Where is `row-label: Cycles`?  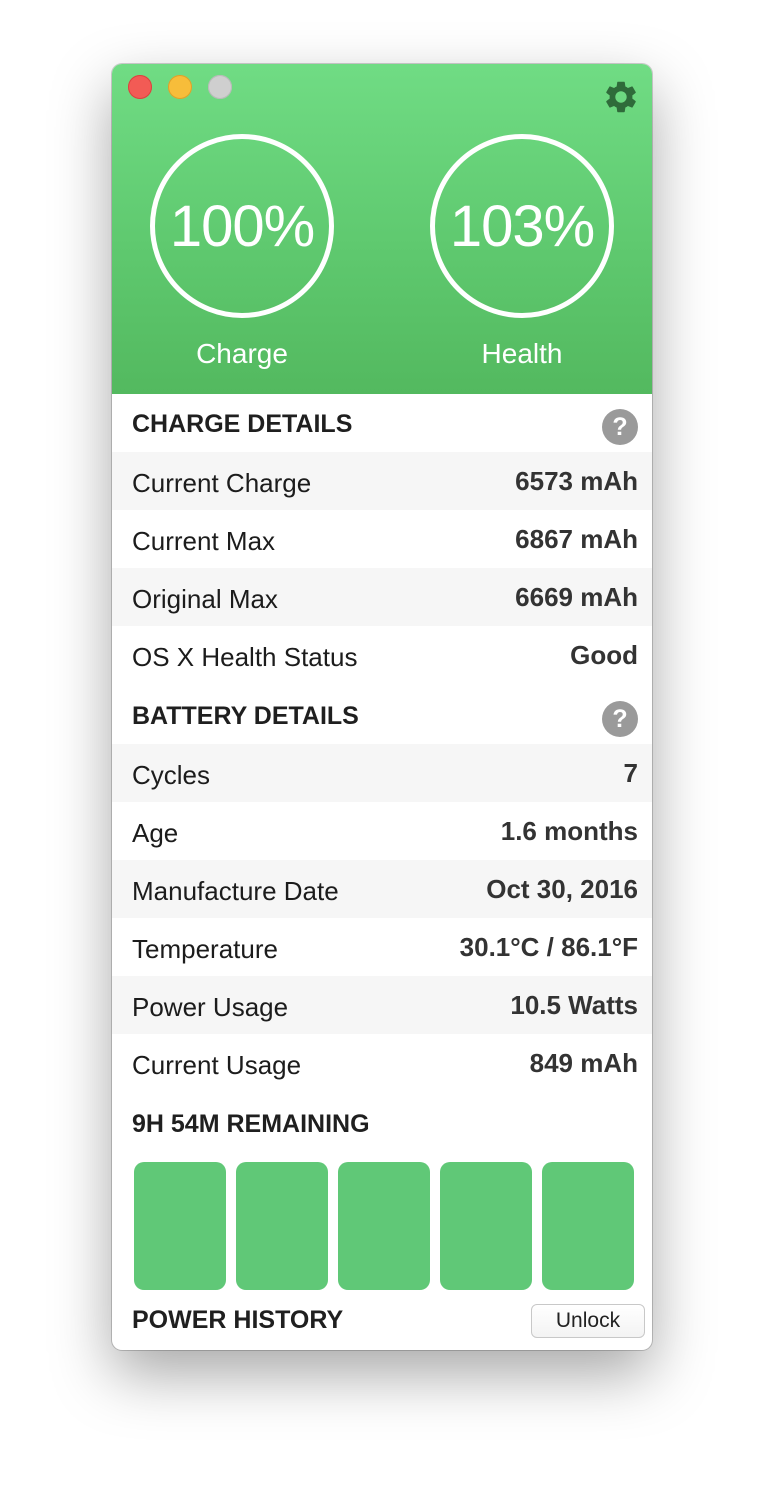 row-label: Cycles is located at coordinates (171, 775).